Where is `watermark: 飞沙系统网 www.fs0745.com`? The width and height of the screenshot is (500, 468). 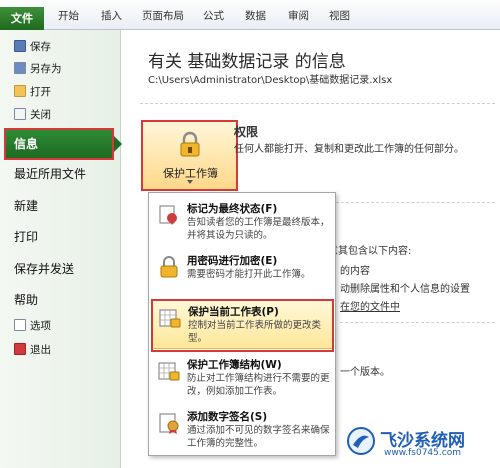 watermark: 飞沙系统网 www.fs0745.com is located at coordinates (422, 444).